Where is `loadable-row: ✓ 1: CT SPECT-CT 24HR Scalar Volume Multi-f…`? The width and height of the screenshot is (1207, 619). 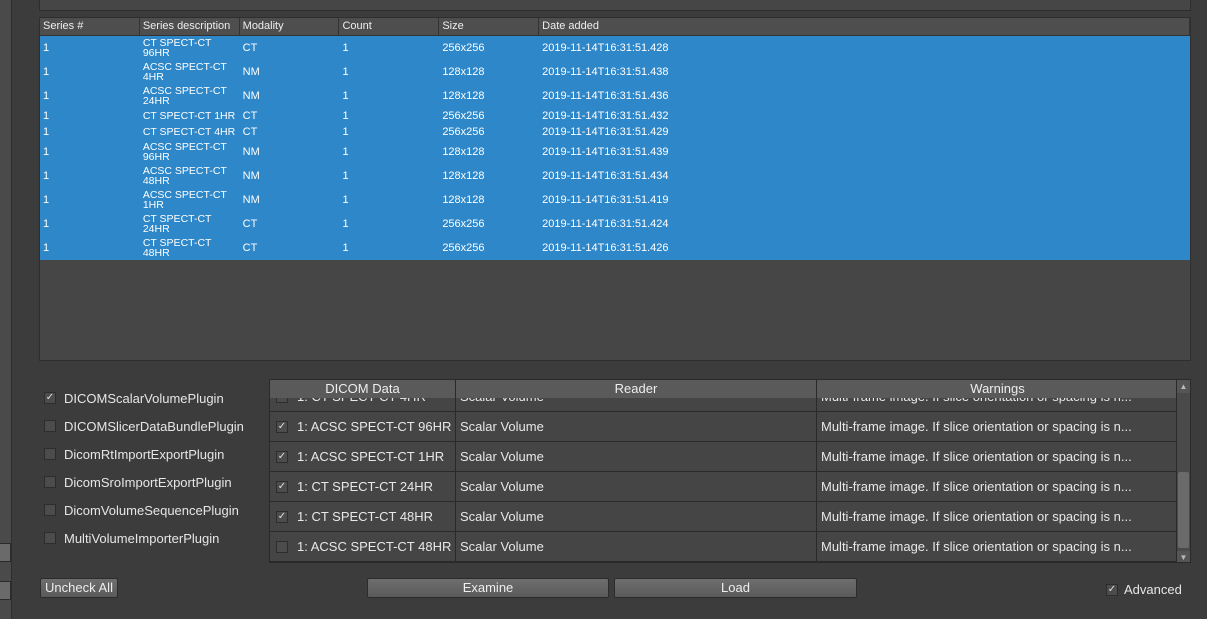
loadable-row: ✓ 1: CT SPECT-CT 24HR Scalar Volume Multi-f… is located at coordinates (724, 487).